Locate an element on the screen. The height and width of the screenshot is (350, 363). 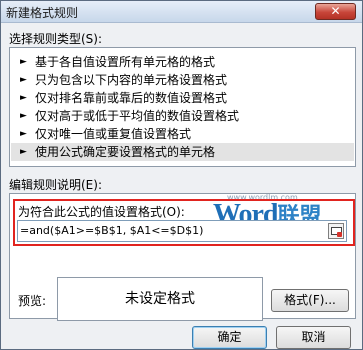
rule-type-item-0: ► 基于各自值设置所有单元格的格式 is located at coordinates (182, 62).